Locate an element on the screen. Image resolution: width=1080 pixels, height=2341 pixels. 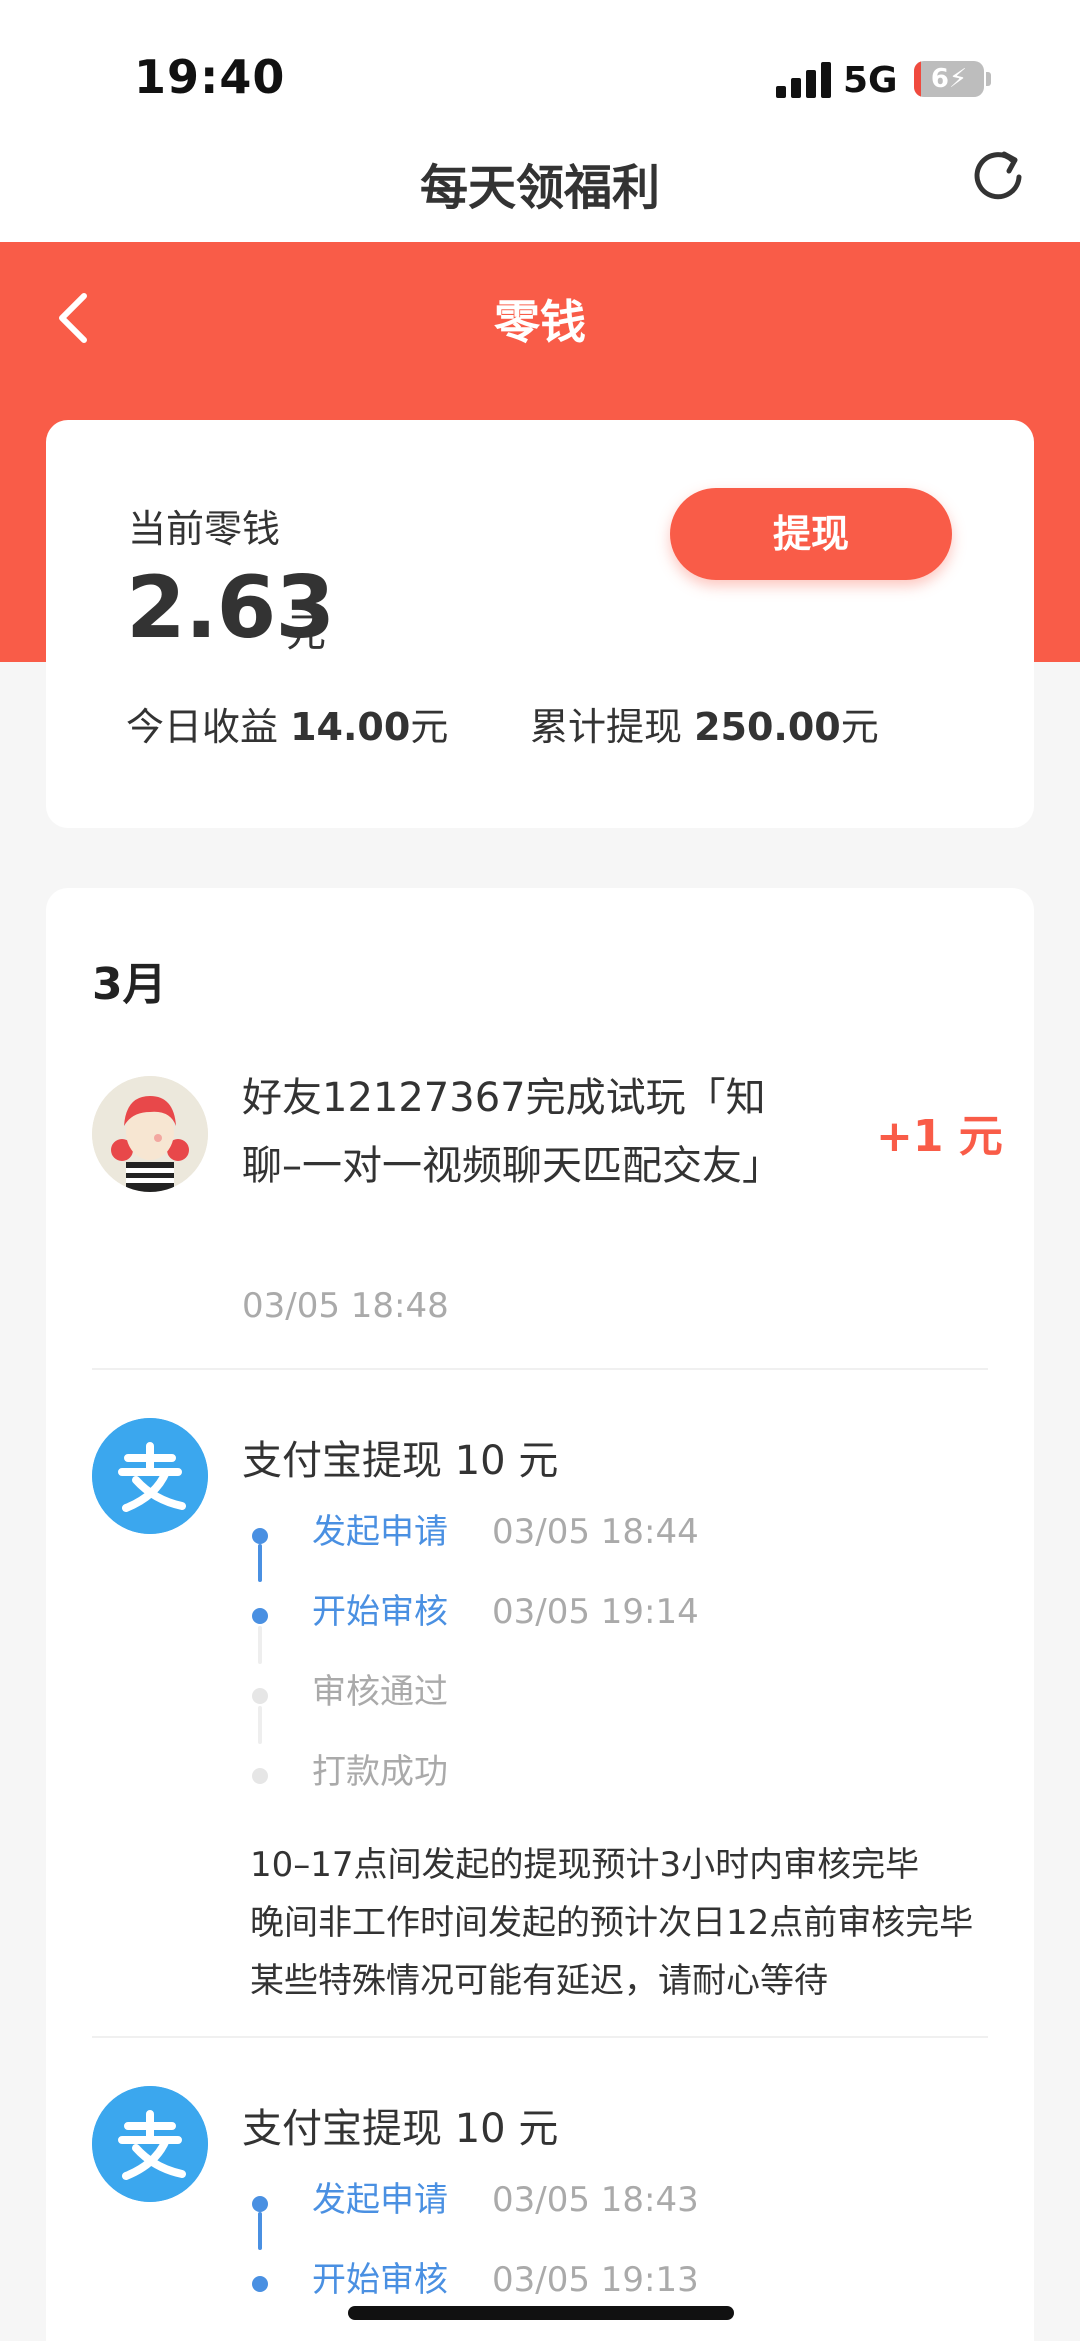
app-header: 每天领福利 is located at coordinates (540, 186).